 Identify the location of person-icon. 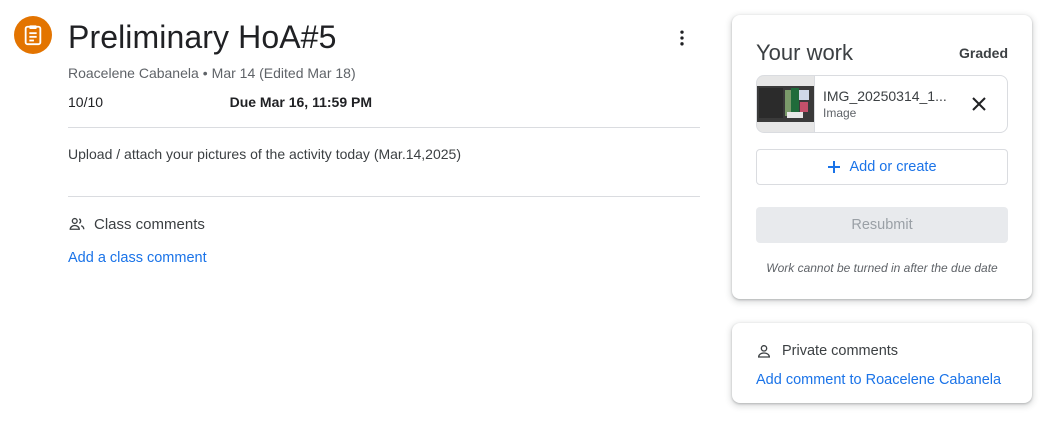
(766, 351).